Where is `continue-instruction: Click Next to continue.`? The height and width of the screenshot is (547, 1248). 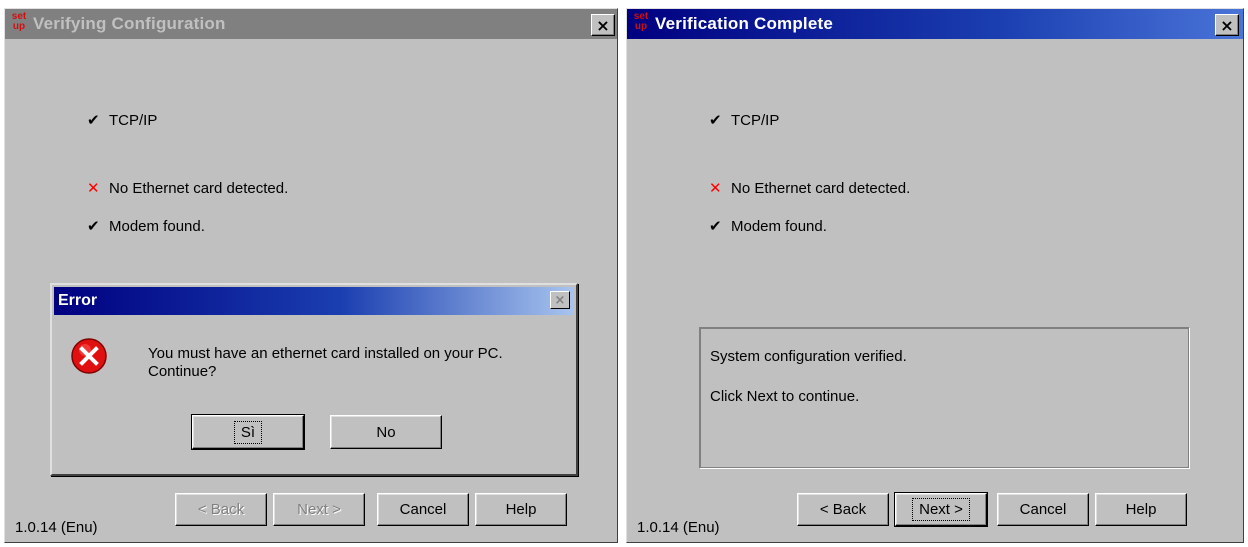 continue-instruction: Click Next to continue. is located at coordinates (785, 396).